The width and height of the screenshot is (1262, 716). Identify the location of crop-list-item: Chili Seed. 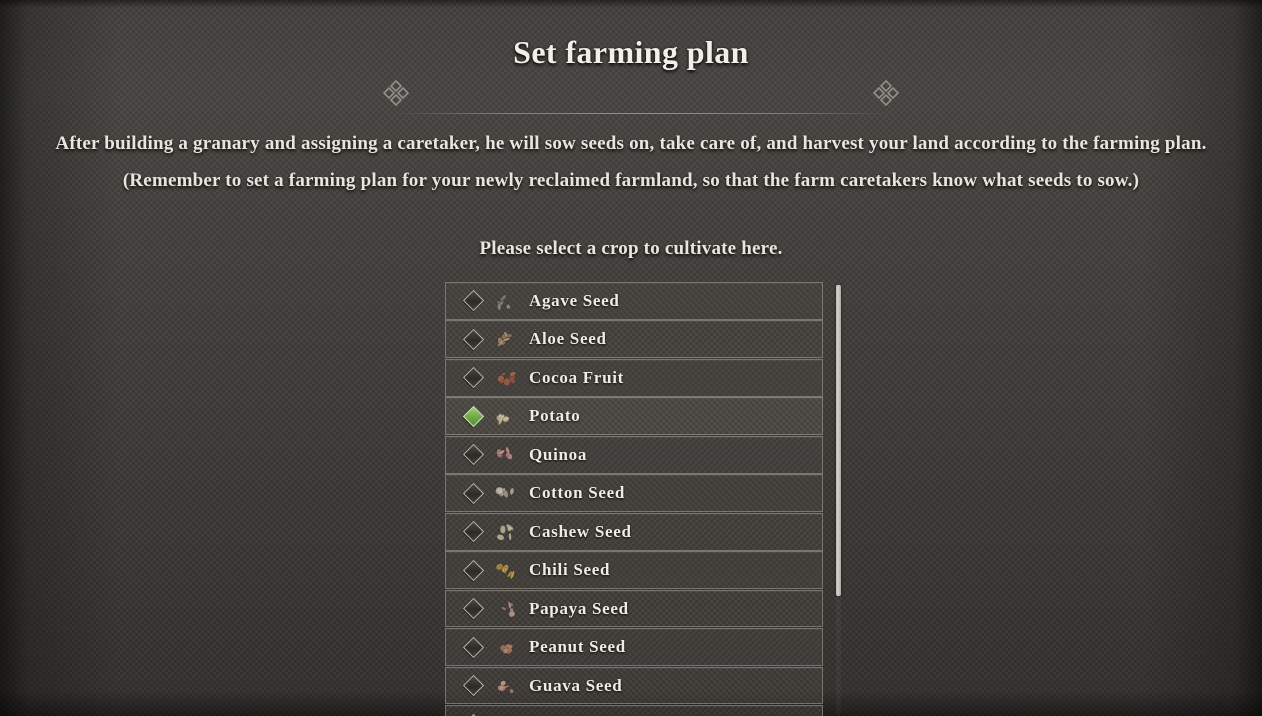
(634, 570).